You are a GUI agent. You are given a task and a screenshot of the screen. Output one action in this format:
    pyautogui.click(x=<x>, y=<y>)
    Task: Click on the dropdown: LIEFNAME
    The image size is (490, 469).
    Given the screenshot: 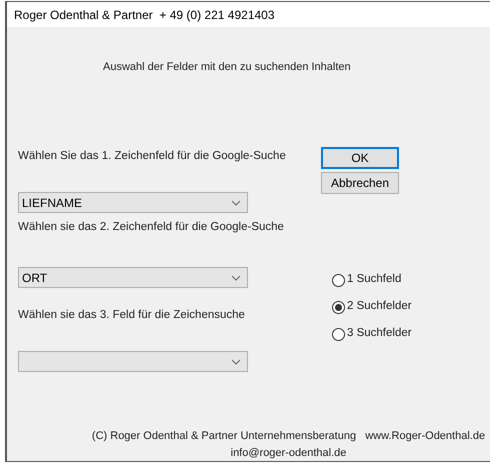 What is the action you would take?
    pyautogui.click(x=133, y=202)
    